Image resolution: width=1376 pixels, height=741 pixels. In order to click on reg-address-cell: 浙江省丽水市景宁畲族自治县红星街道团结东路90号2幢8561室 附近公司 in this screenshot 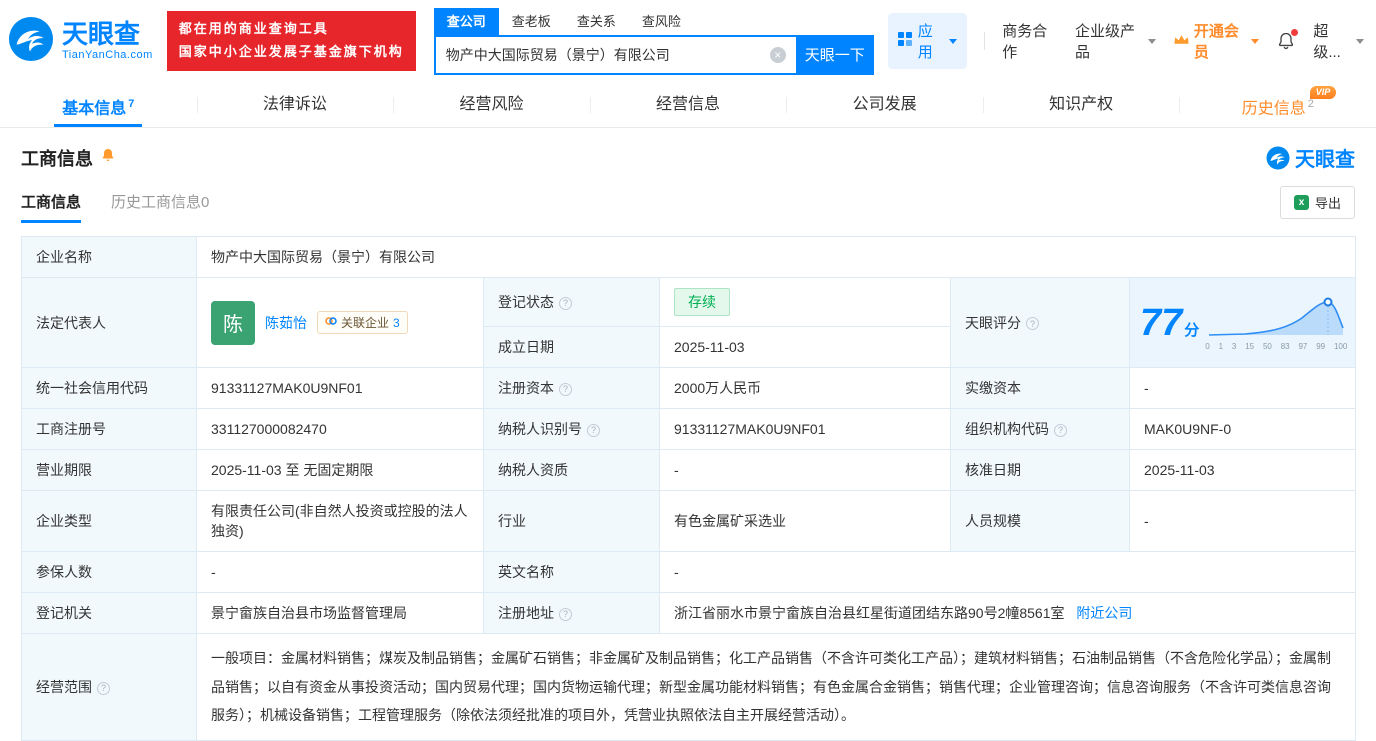, I will do `click(1007, 613)`.